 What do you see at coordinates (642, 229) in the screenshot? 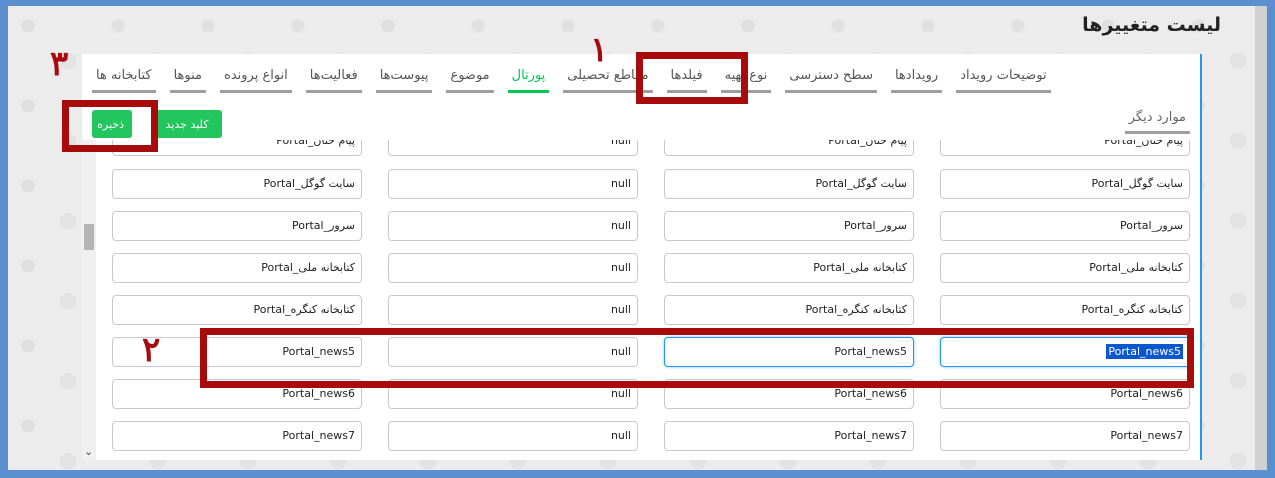
I see `table-row: Portal_سرور Portal_سرور null Portal_سرور` at bounding box center [642, 229].